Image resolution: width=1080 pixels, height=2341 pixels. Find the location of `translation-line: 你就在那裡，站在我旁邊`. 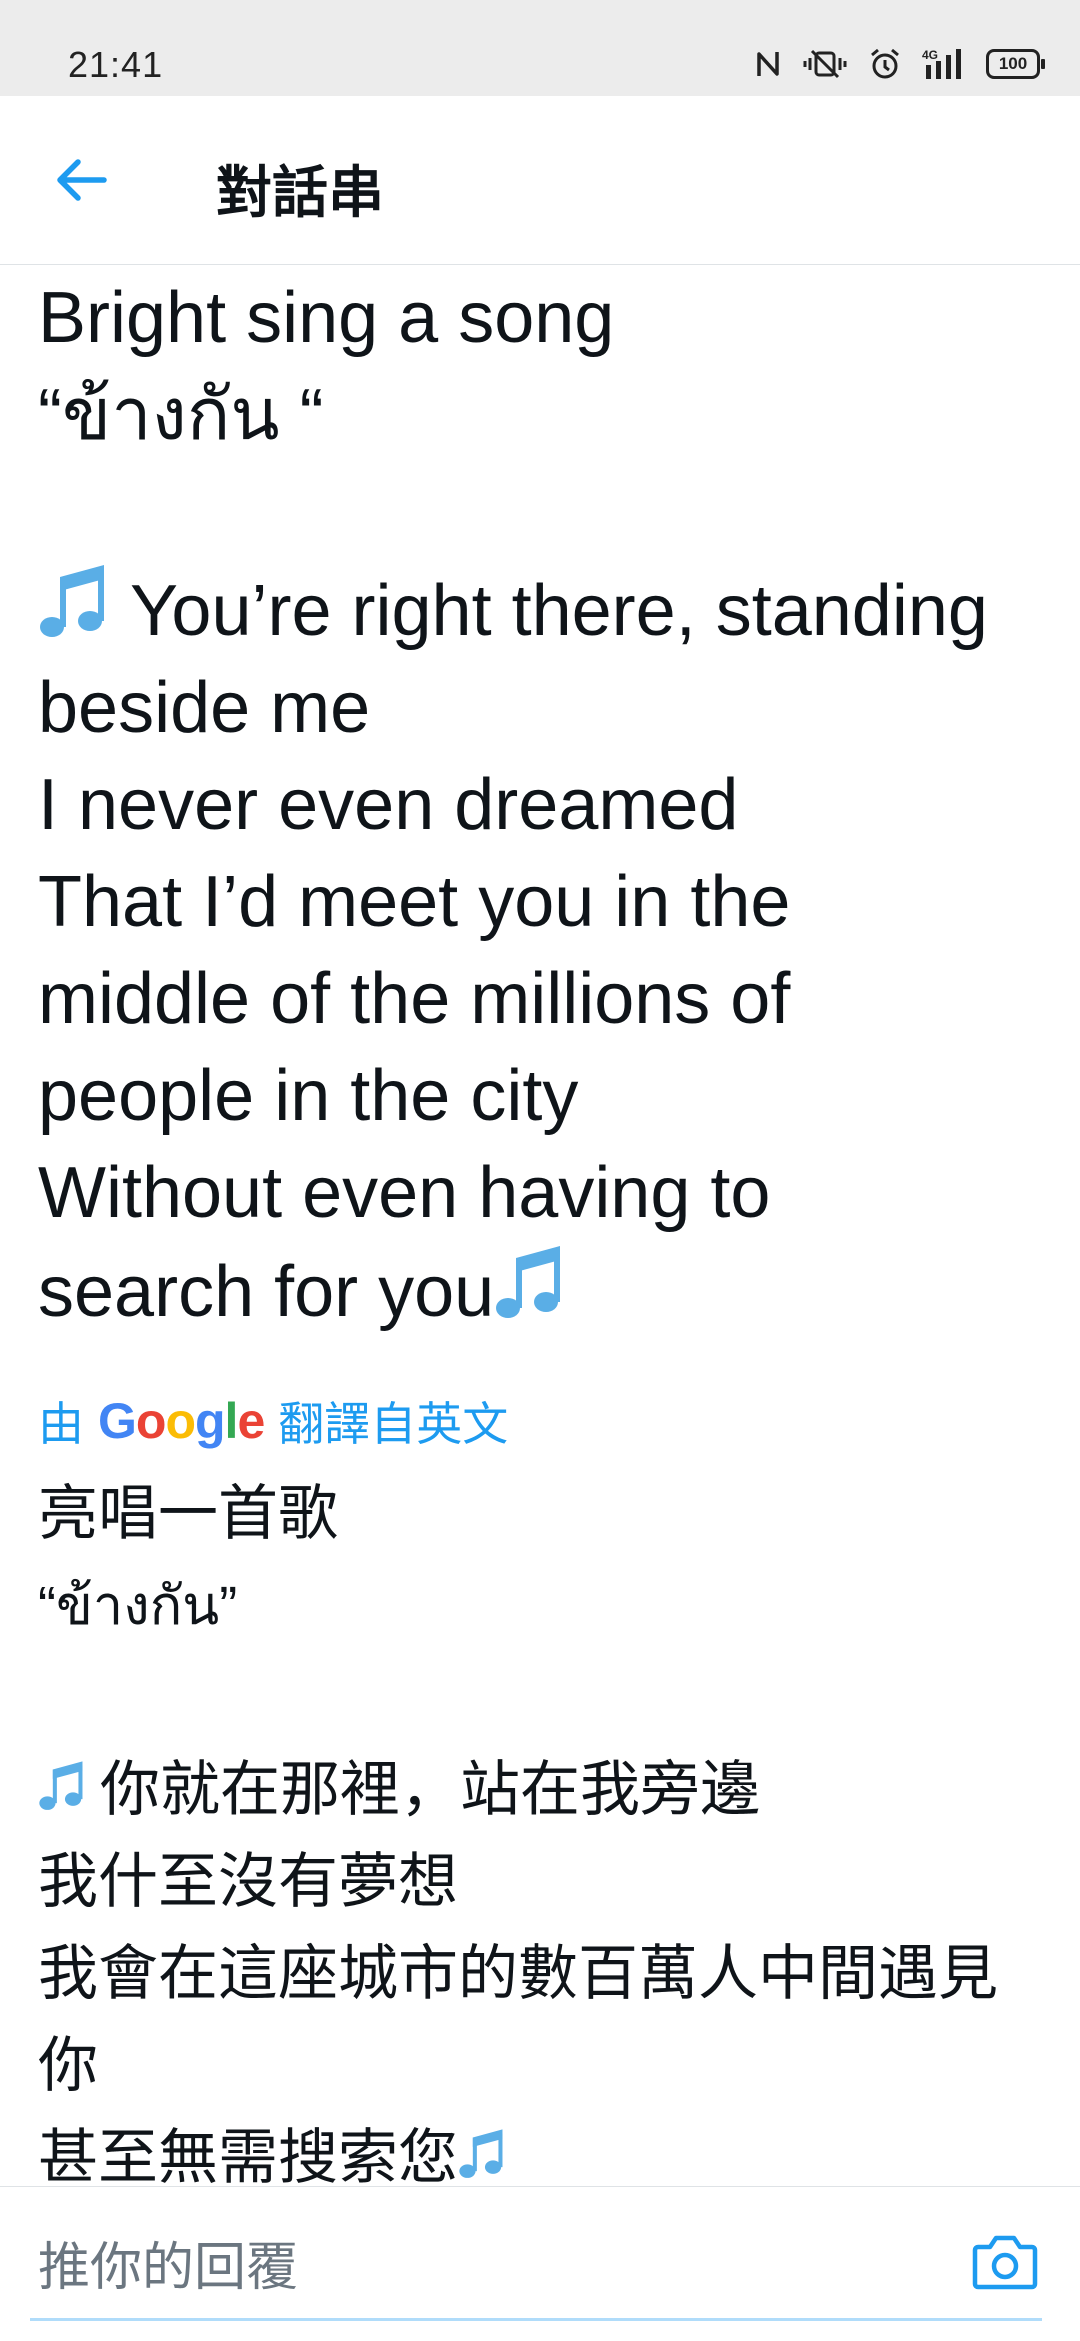

translation-line: 你就在那裡，站在我旁邊 is located at coordinates (543, 1790).